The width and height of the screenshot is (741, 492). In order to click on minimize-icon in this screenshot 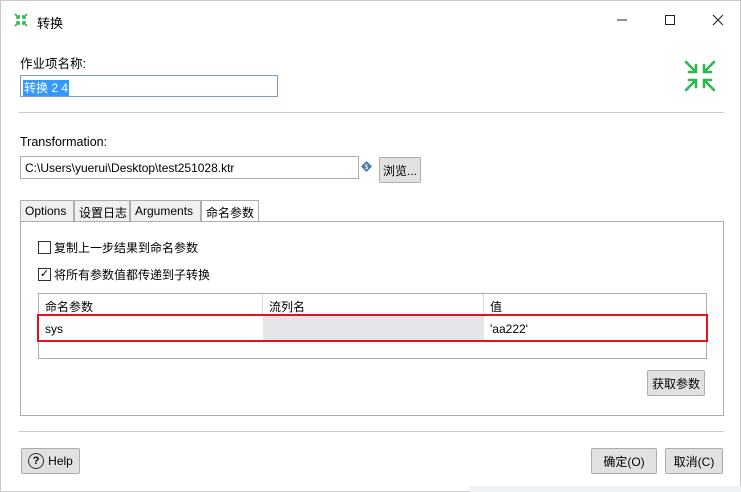, I will do `click(622, 20)`.